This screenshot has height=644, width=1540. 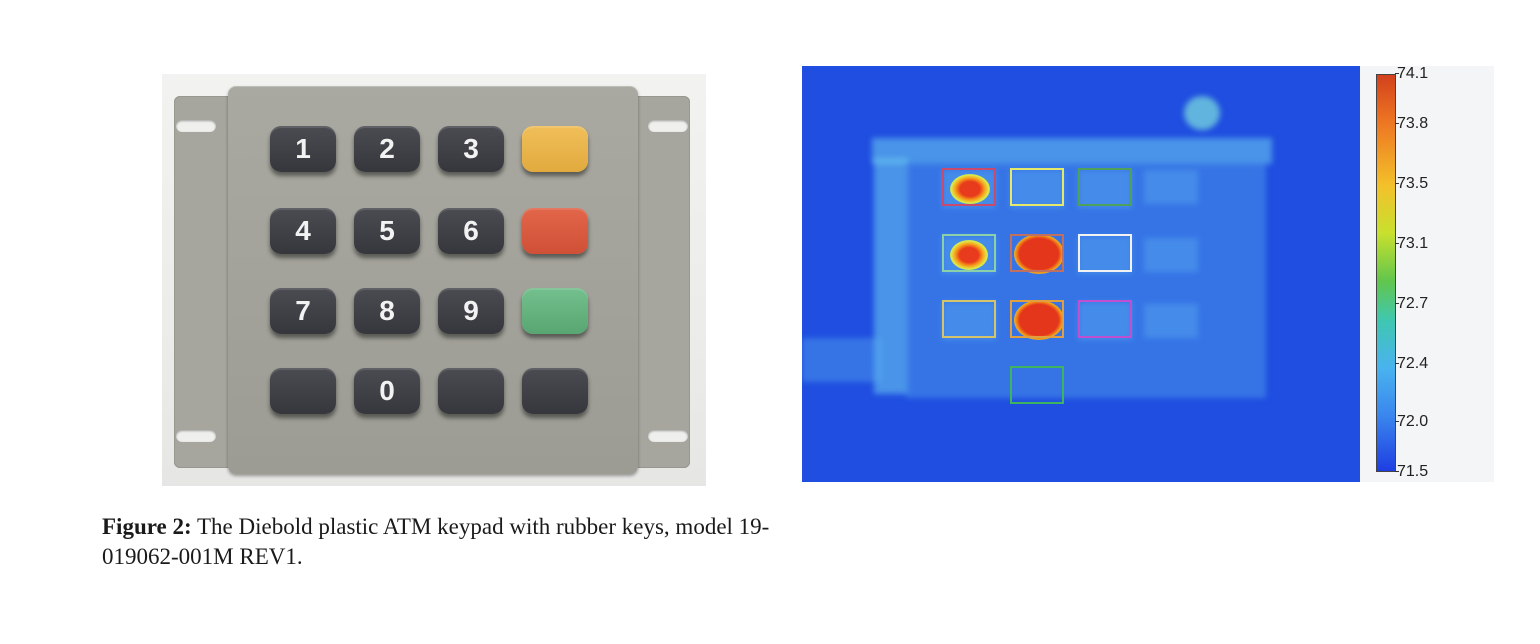 What do you see at coordinates (387, 149) in the screenshot?
I see `key-2: 2` at bounding box center [387, 149].